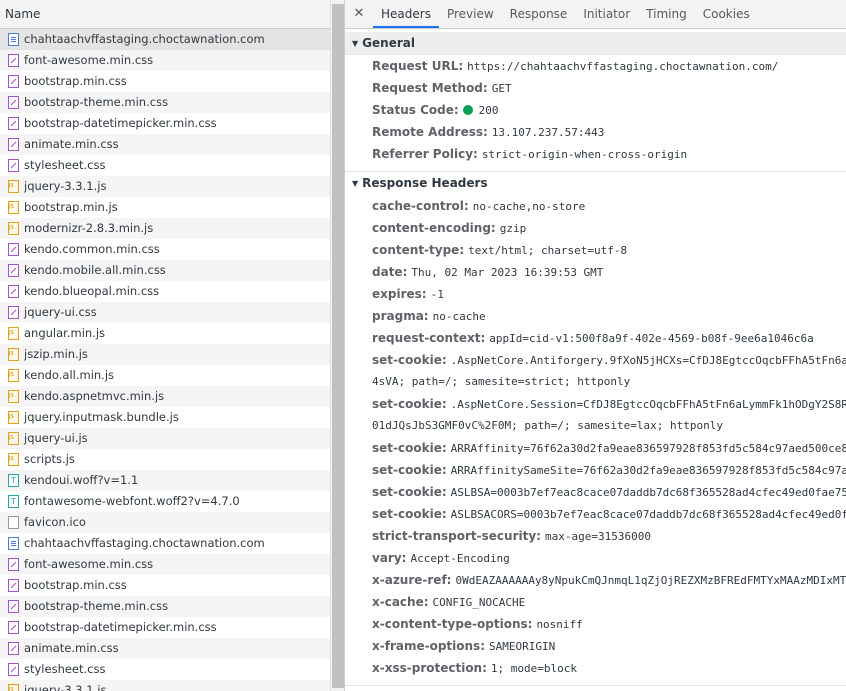  I want to click on request-row: jszip.min.js, so click(165, 354).